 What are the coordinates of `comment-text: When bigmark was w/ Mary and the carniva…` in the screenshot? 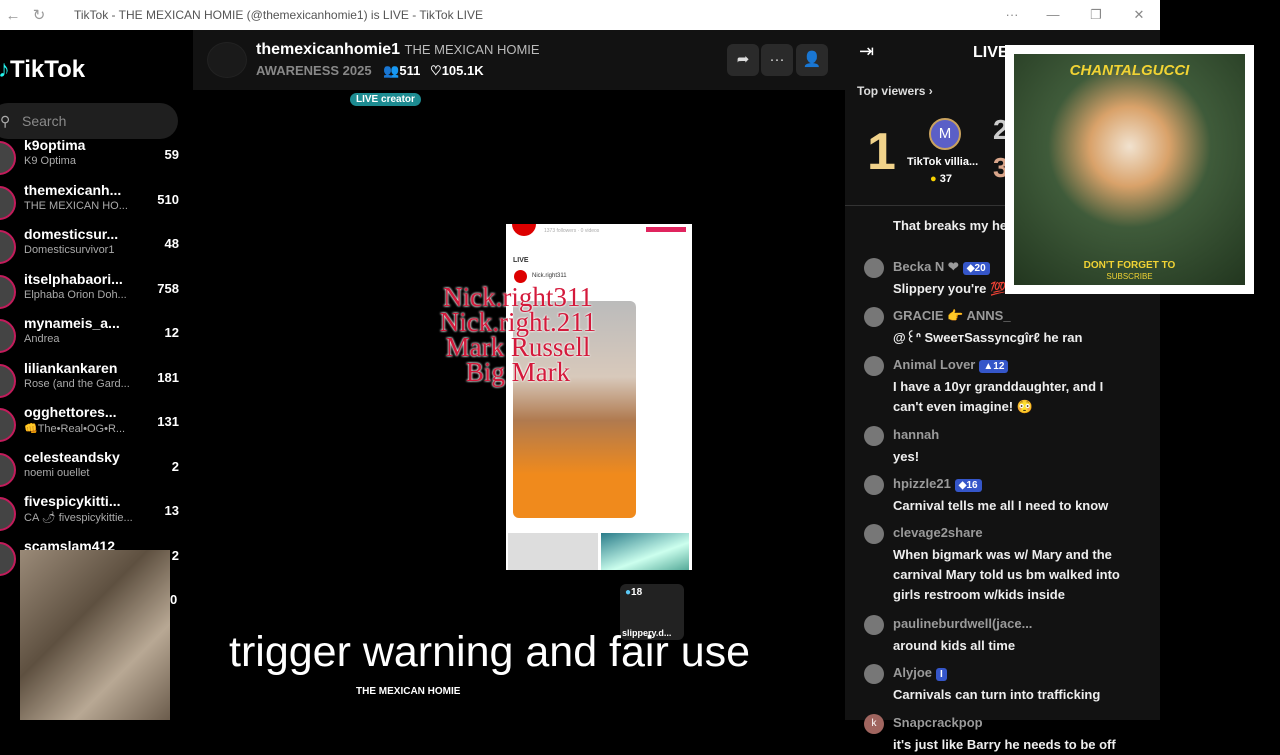 It's located at (1006, 574).